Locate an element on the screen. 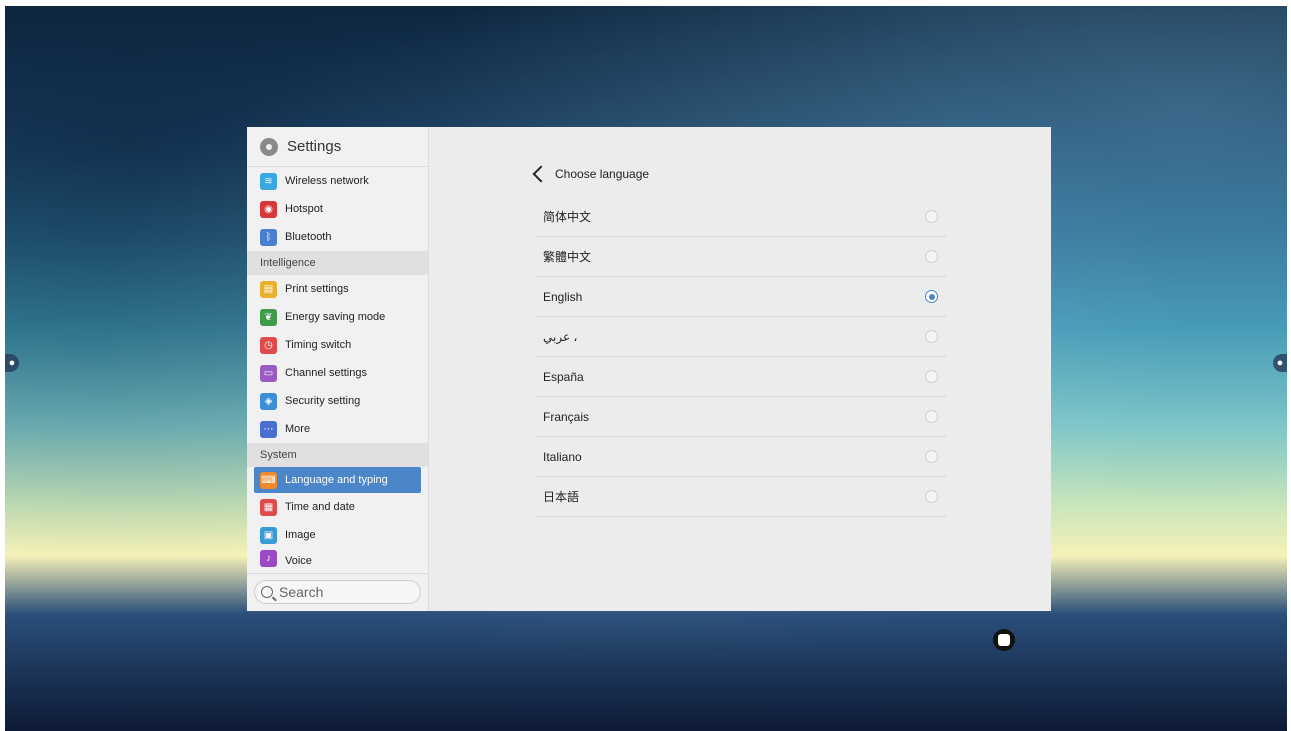  sidebar-item-print-settings: ▤ Print settings is located at coordinates (337, 289).